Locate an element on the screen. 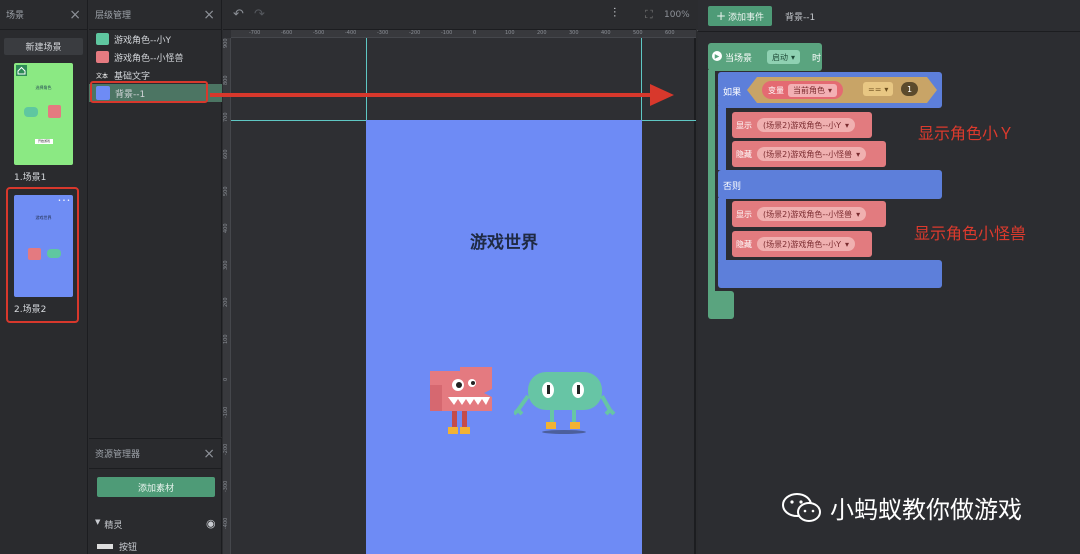 This screenshot has width=1080, height=554. ruler-tick-y: 500 is located at coordinates (226, 191).